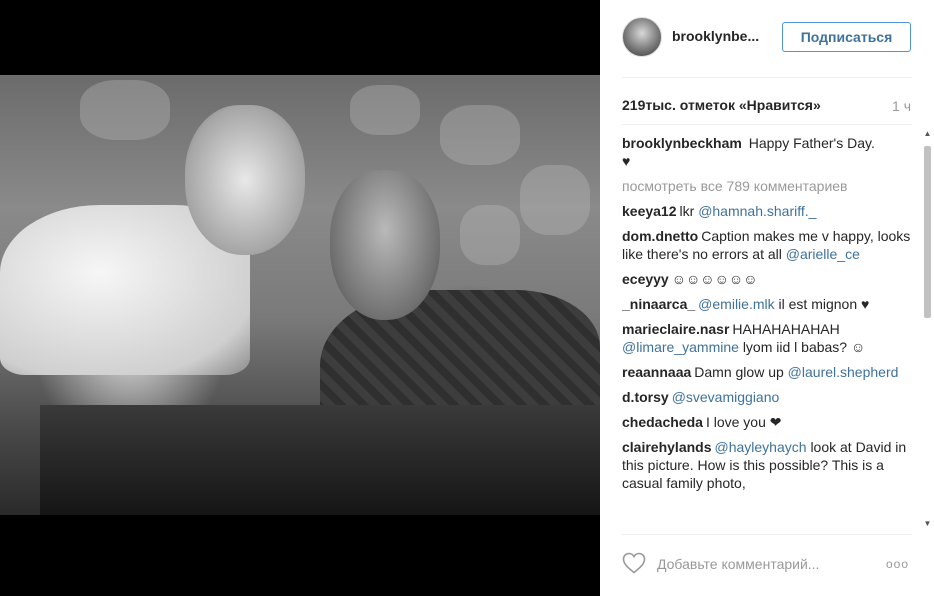 The height and width of the screenshot is (596, 934). Describe the element at coordinates (635, 564) in the screenshot. I see `heart-outline-icon` at that location.